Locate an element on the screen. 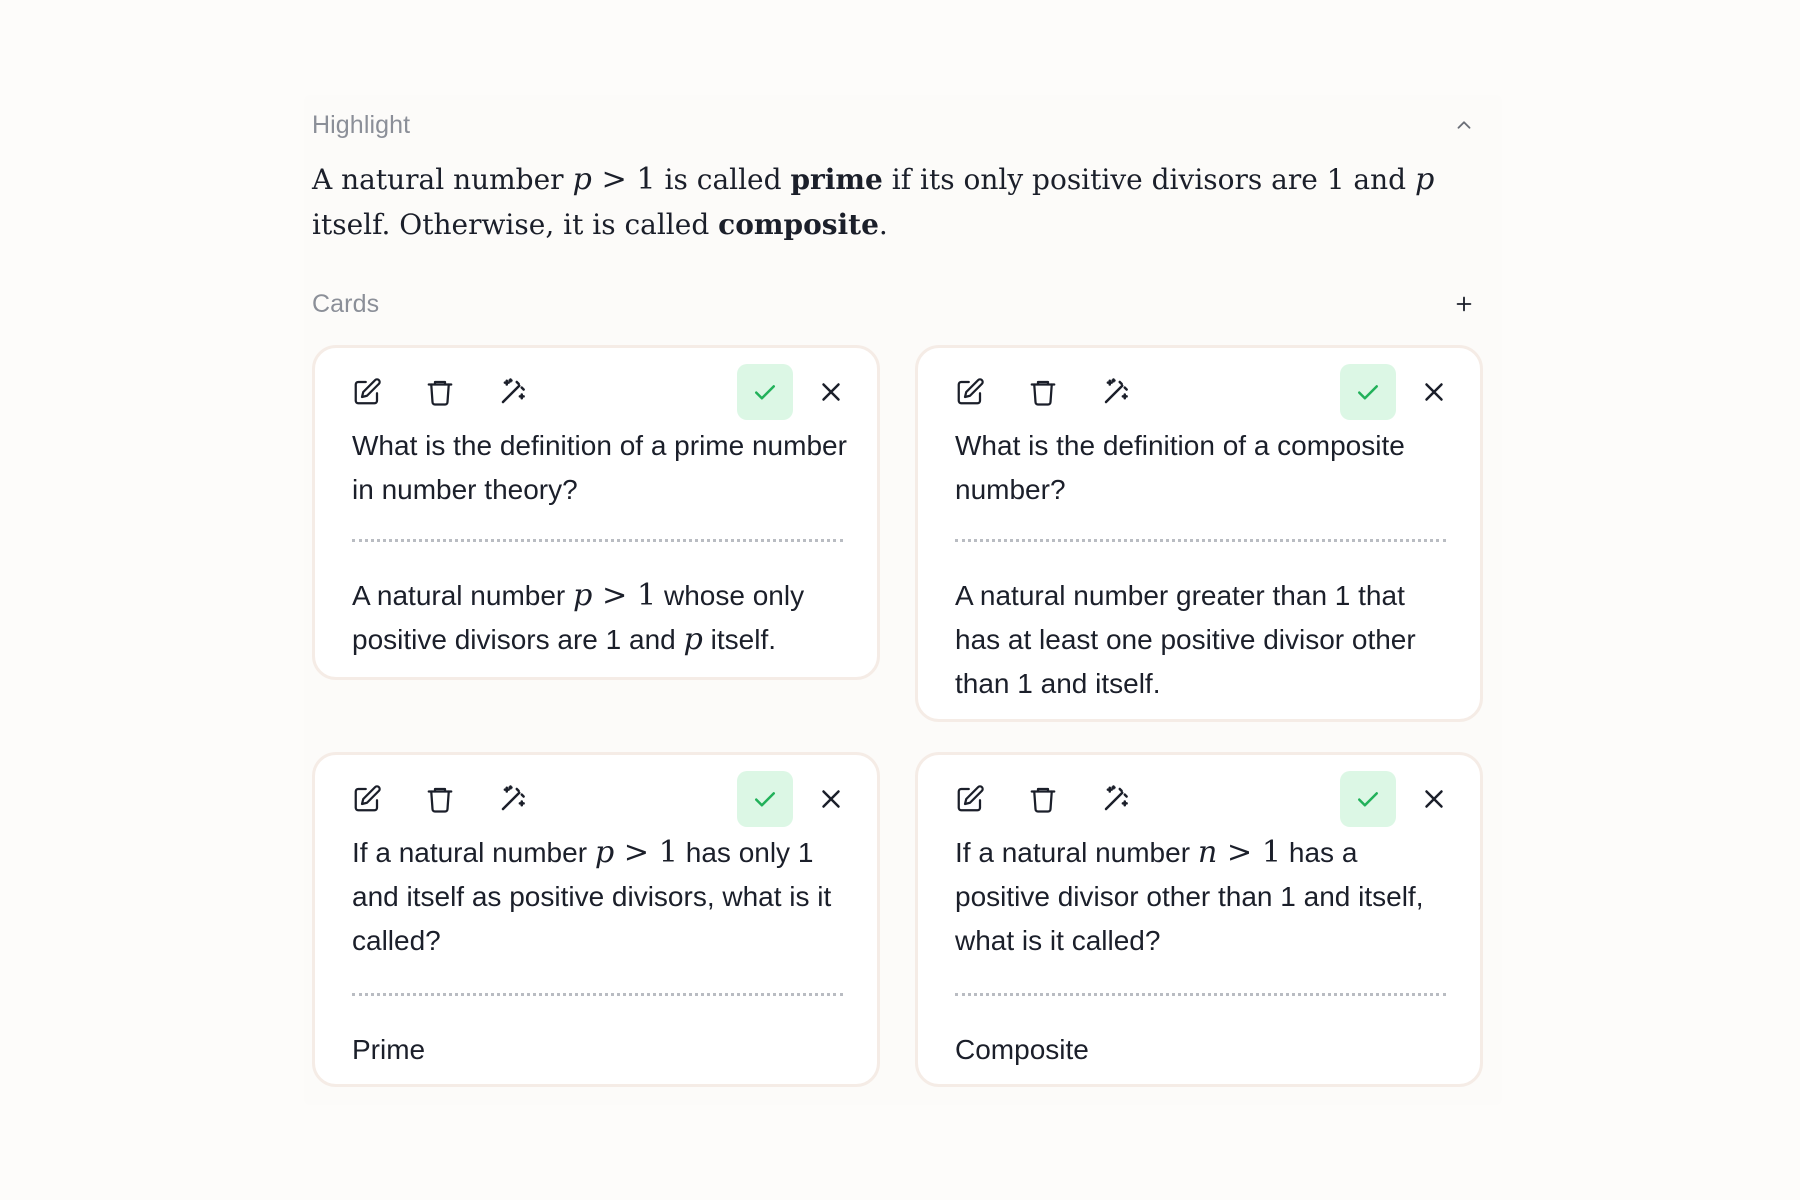 This screenshot has width=1800, height=1200. highlight-label: Highlight is located at coordinates (361, 124).